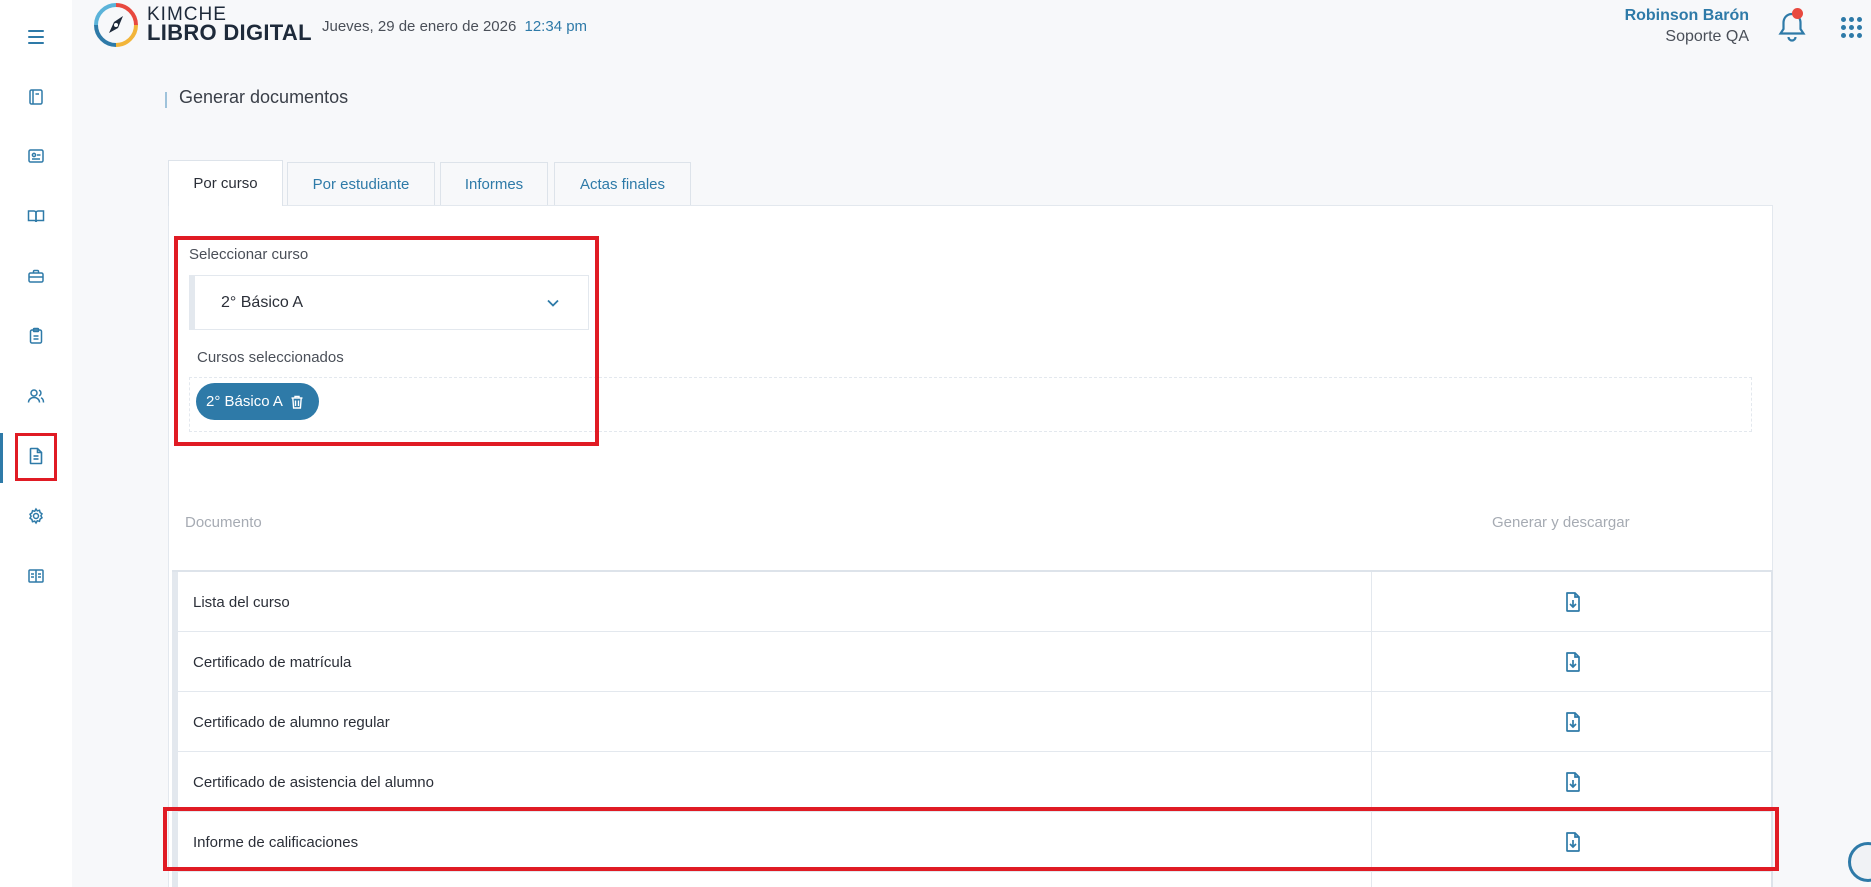 This screenshot has width=1871, height=887. Describe the element at coordinates (291, 722) in the screenshot. I see `document-name: Certificado de alumno regular` at that location.